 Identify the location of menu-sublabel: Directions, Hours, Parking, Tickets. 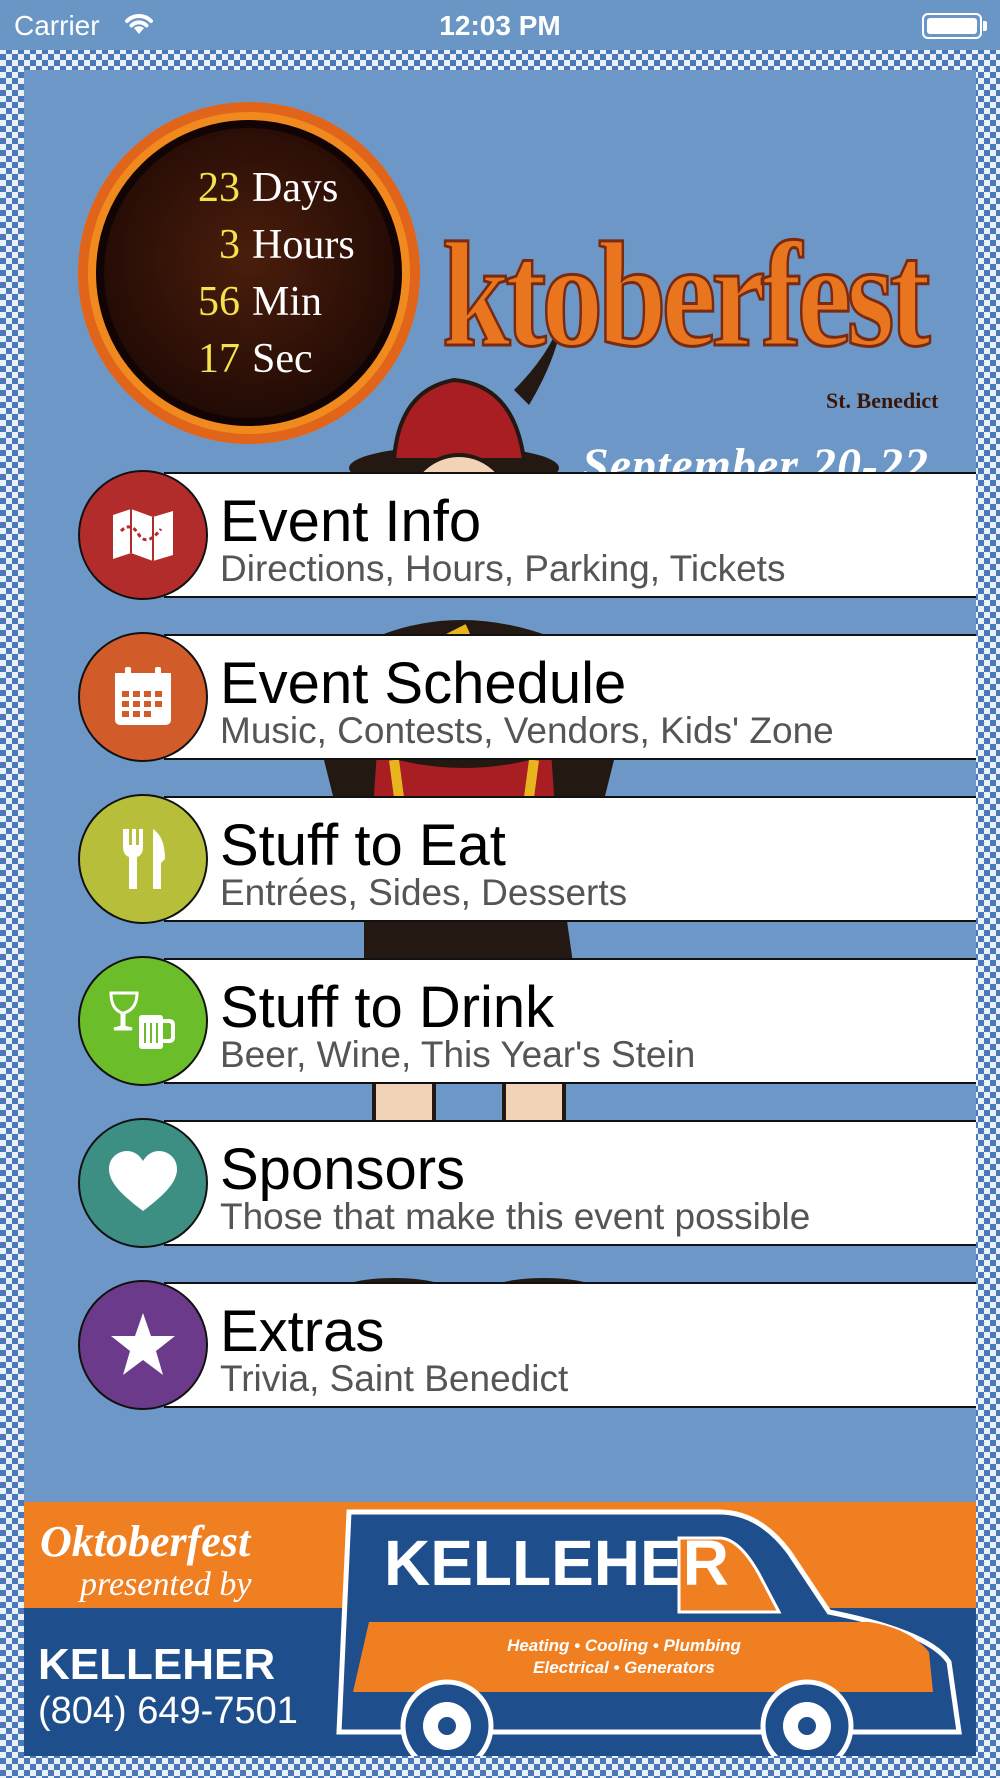
(503, 568).